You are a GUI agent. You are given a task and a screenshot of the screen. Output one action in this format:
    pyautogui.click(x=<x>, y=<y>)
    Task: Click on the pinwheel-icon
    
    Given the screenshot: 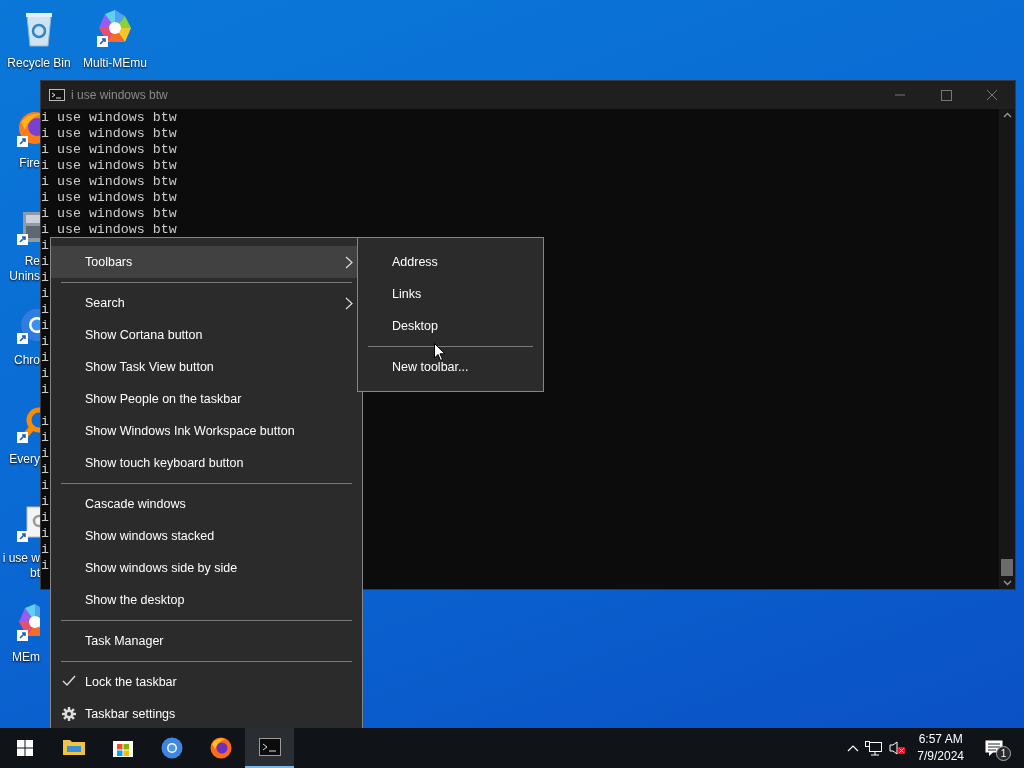 What is the action you would take?
    pyautogui.click(x=27, y=622)
    